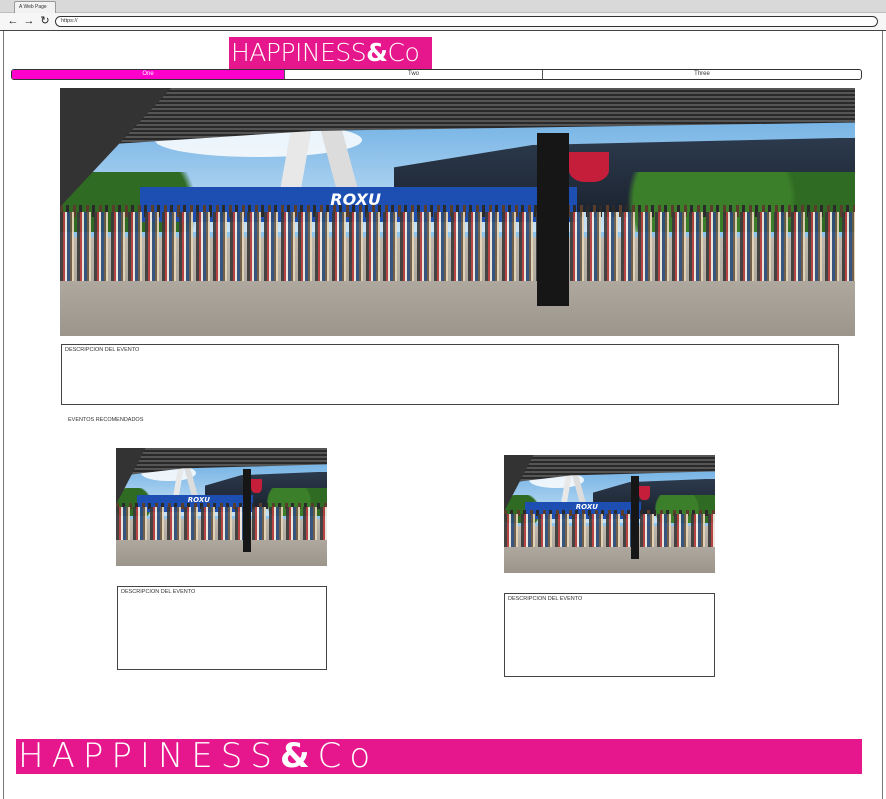  I want to click on reload-icon: ↻, so click(45, 21).